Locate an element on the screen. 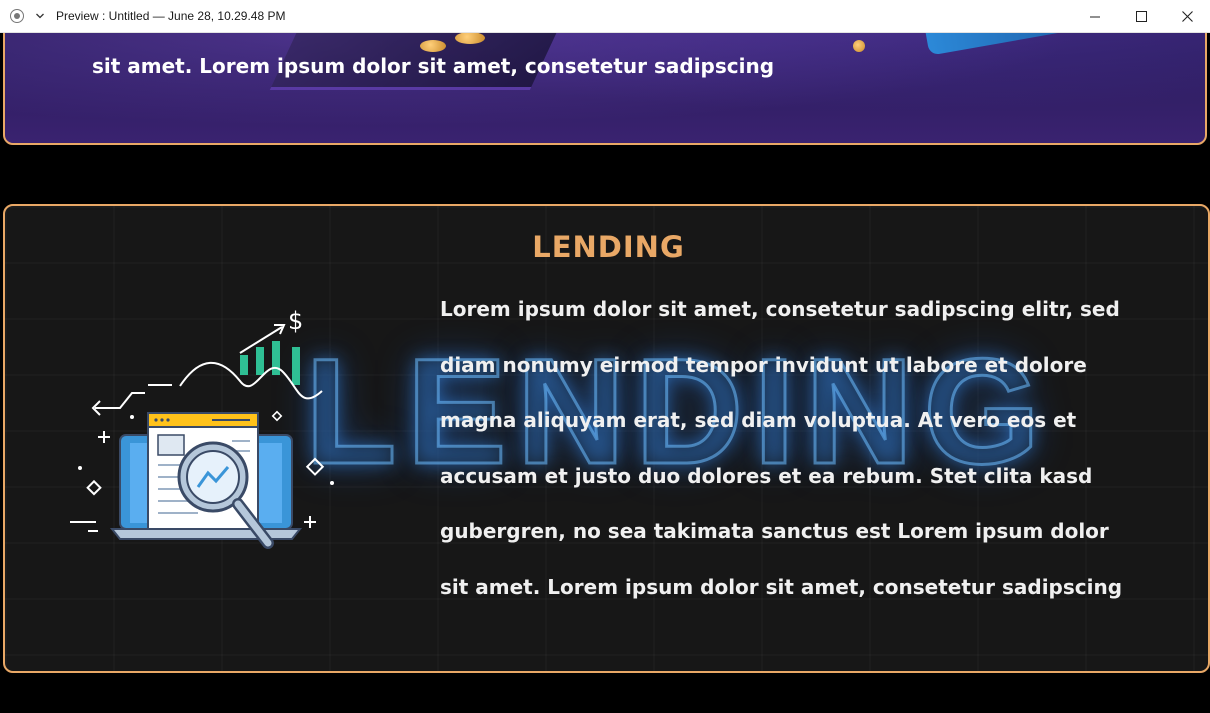  chevron-down-icon is located at coordinates (40, 16).